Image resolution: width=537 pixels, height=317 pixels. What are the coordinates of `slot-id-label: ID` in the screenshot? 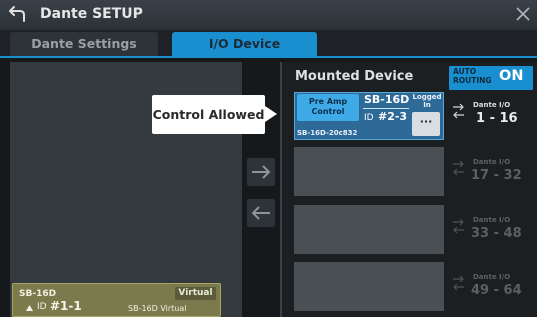 It's located at (369, 118).